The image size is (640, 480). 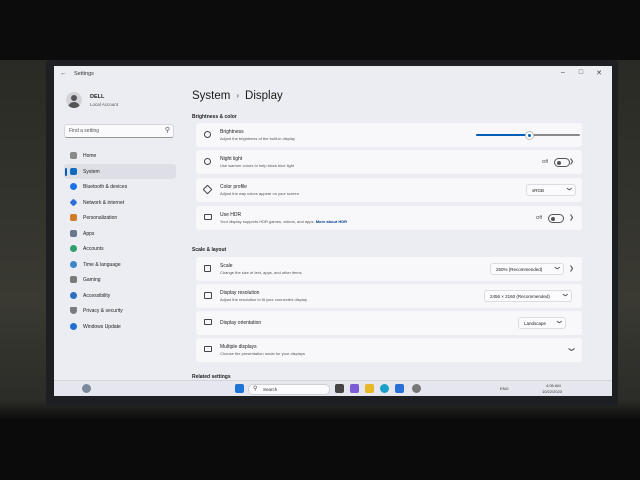 I want to click on apps-icon, so click(x=73, y=233).